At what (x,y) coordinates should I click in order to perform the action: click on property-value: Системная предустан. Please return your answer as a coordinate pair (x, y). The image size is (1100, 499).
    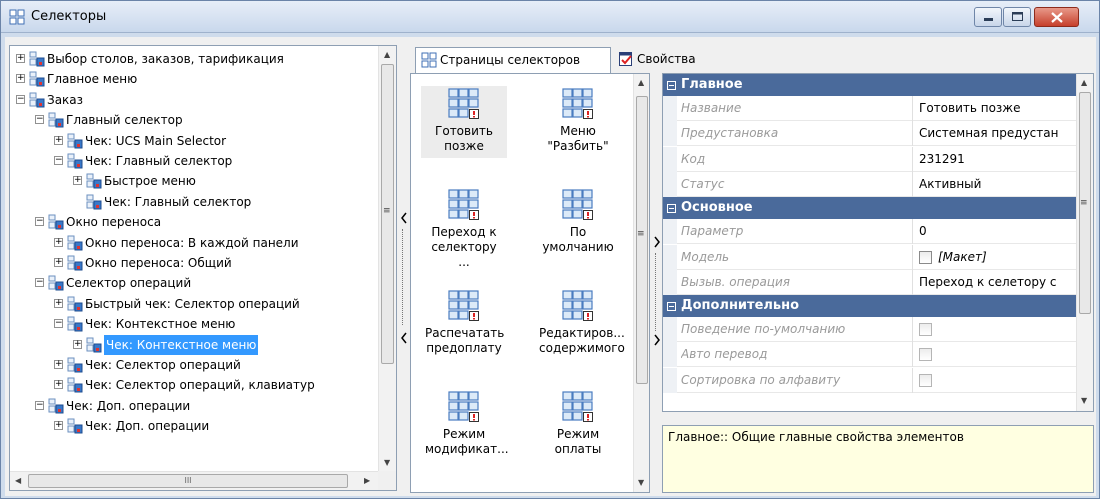
    Looking at the image, I should click on (996, 133).